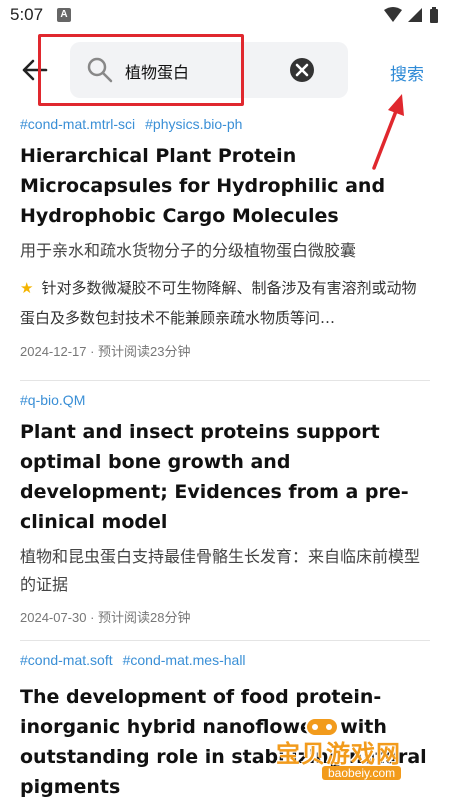 Image resolution: width=450 pixels, height=800 pixels. Describe the element at coordinates (27, 14) in the screenshot. I see `status-time: 5:07` at that location.